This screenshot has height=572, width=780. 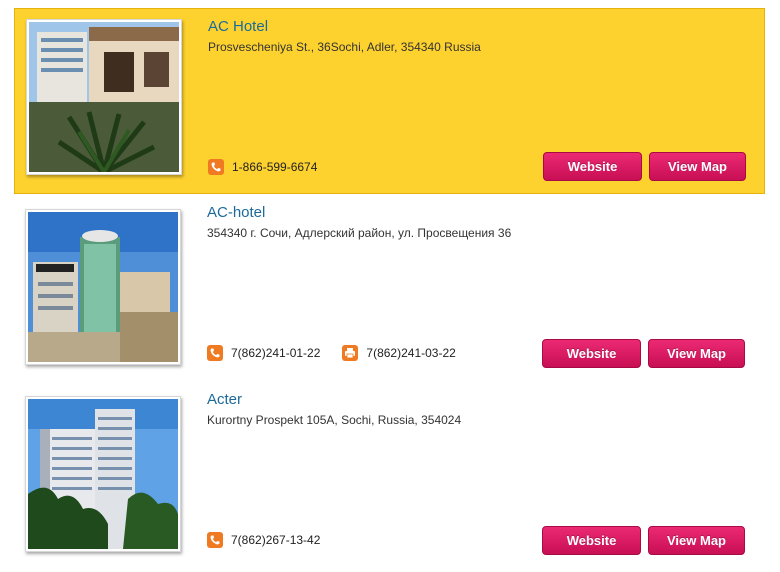 What do you see at coordinates (276, 353) in the screenshot?
I see `phone-number: 7(862)241-01-22` at bounding box center [276, 353].